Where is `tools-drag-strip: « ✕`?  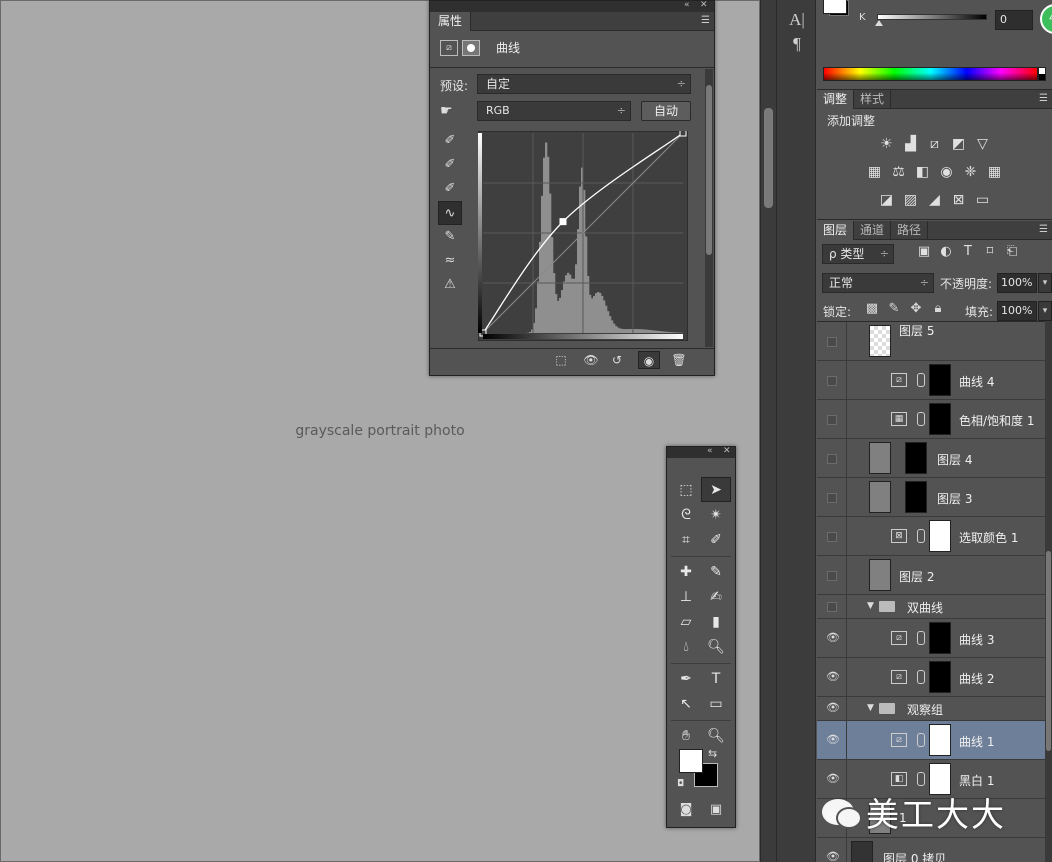
tools-drag-strip: « ✕ is located at coordinates (701, 452).